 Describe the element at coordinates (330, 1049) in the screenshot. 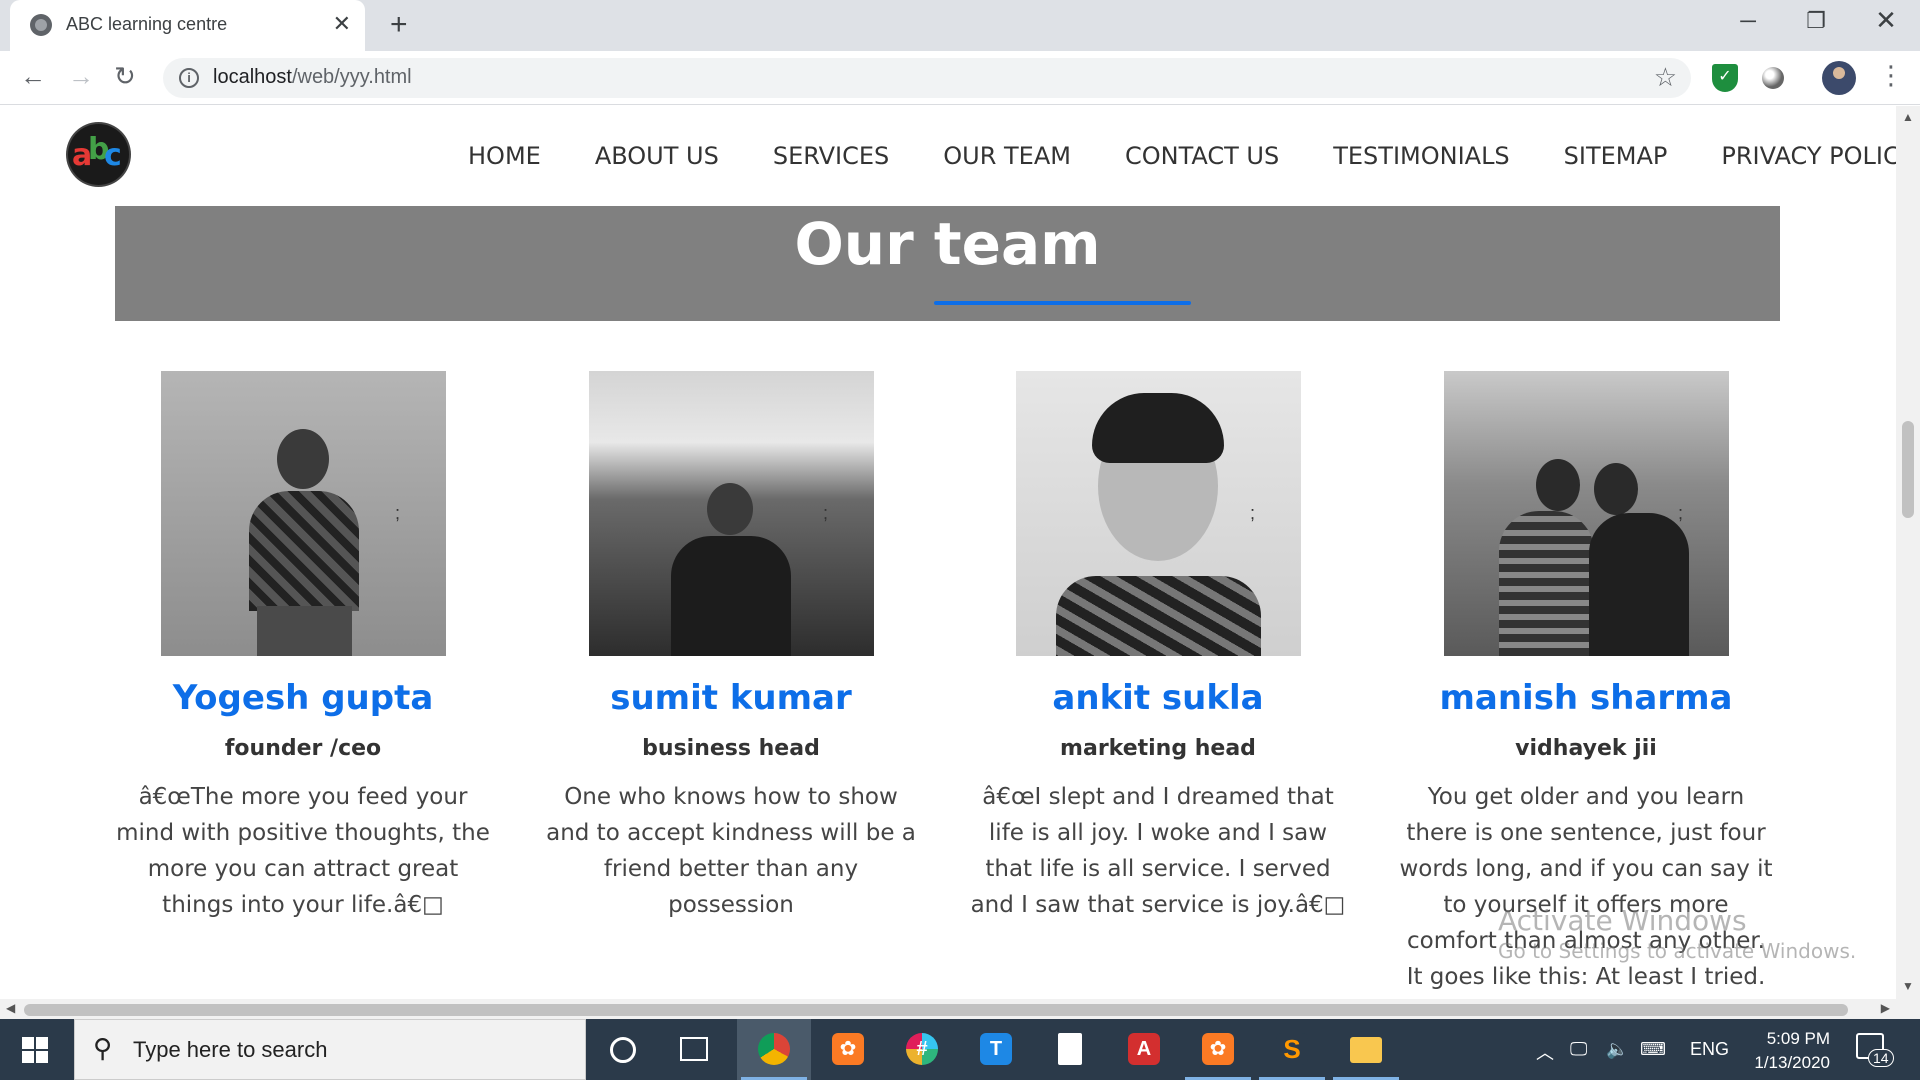

I see `taskbar-search-input: ⚲ Type here to search` at that location.